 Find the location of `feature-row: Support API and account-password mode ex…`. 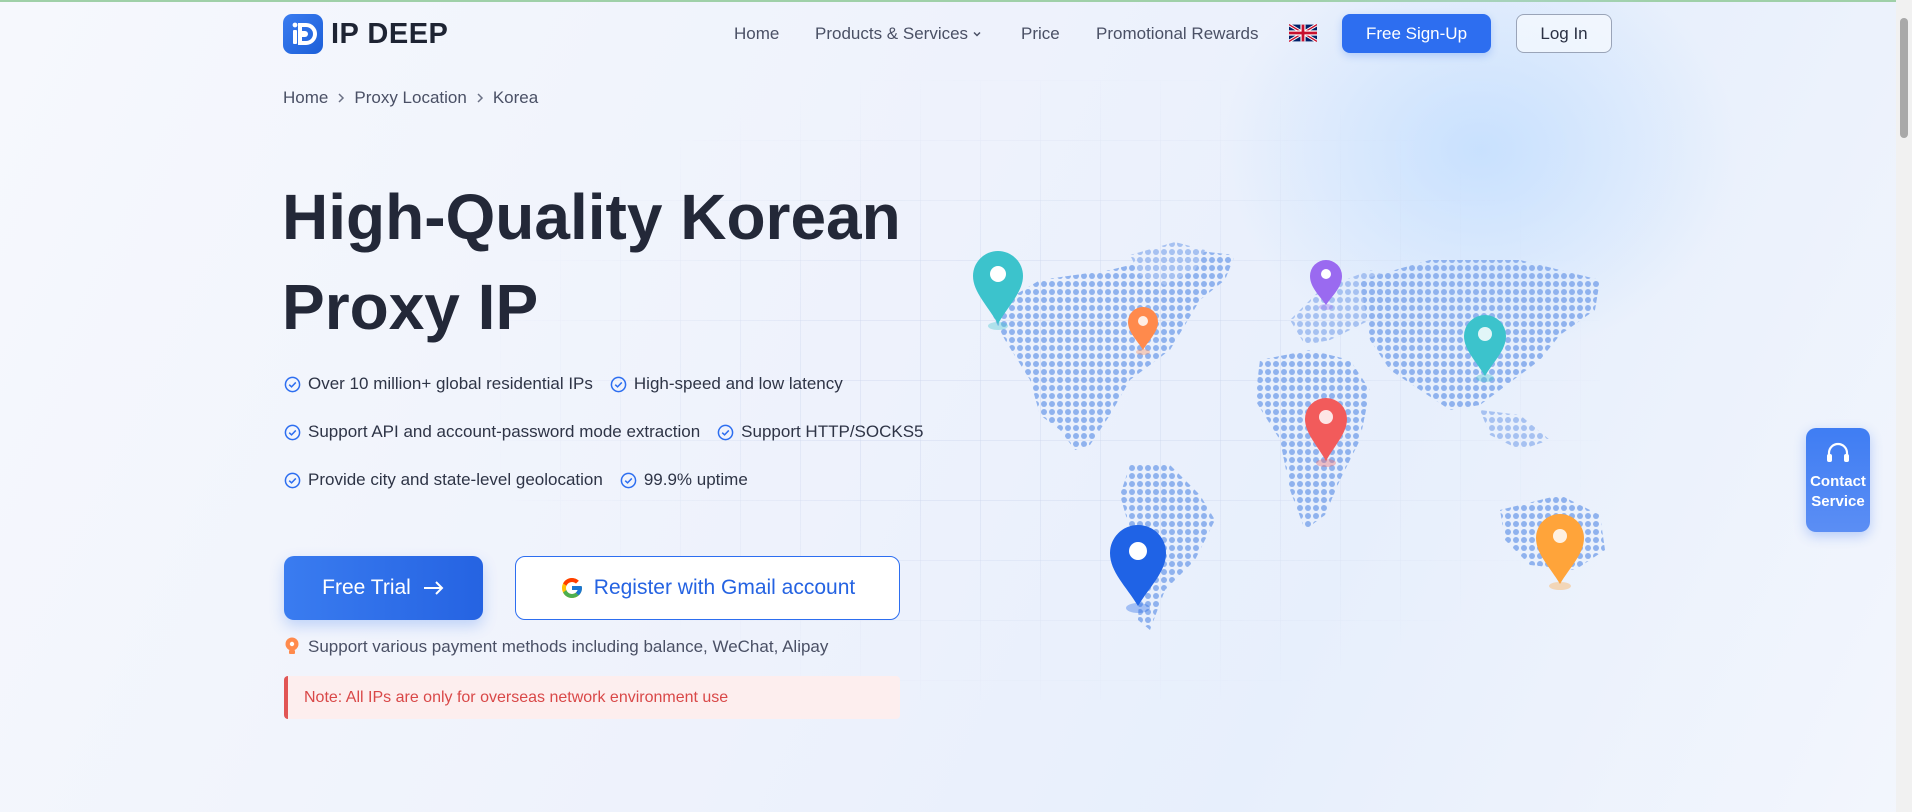

feature-row: Support API and account-password mode ex… is located at coordinates (604, 446).